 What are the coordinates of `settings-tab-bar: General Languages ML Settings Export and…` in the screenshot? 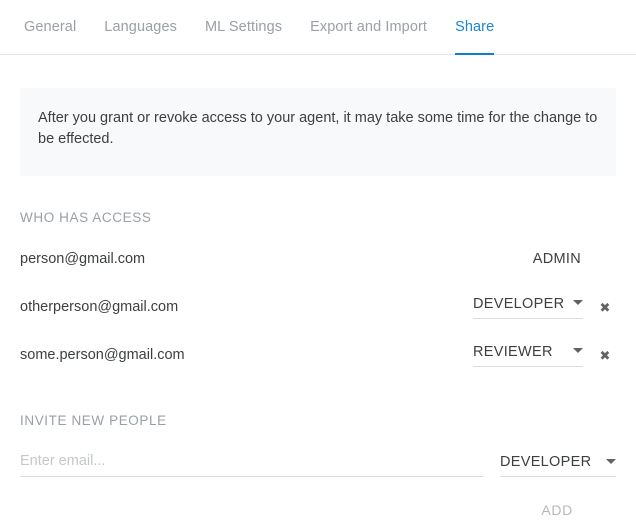 It's located at (318, 27).